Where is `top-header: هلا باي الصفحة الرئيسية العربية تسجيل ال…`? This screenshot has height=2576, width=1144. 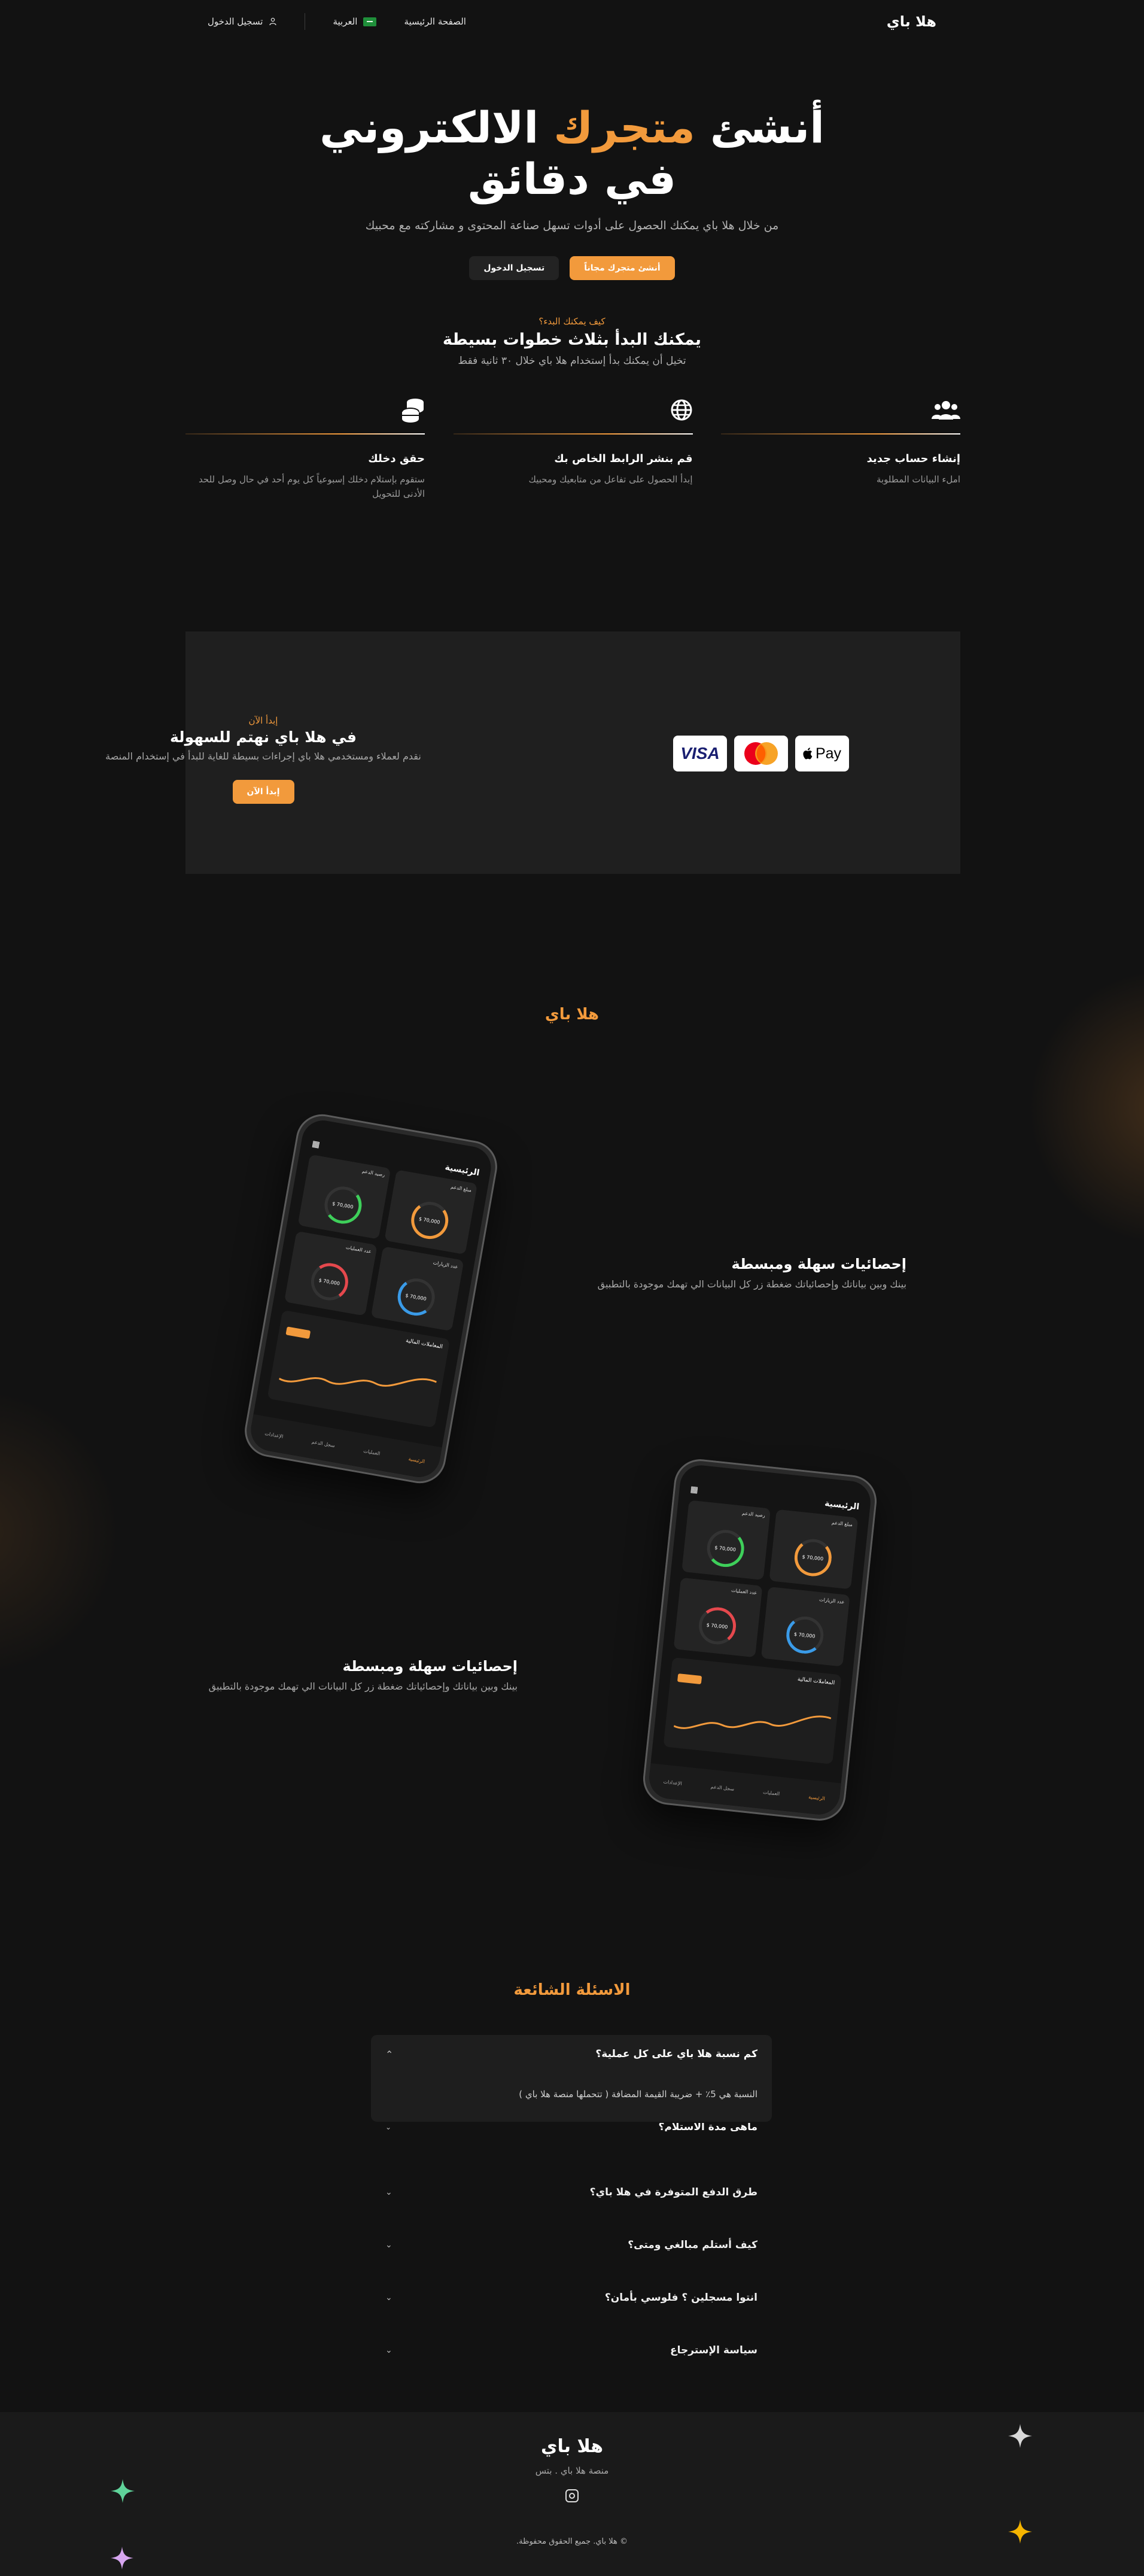 top-header: هلا باي الصفحة الرئيسية العربية تسجيل ال… is located at coordinates (572, 21).